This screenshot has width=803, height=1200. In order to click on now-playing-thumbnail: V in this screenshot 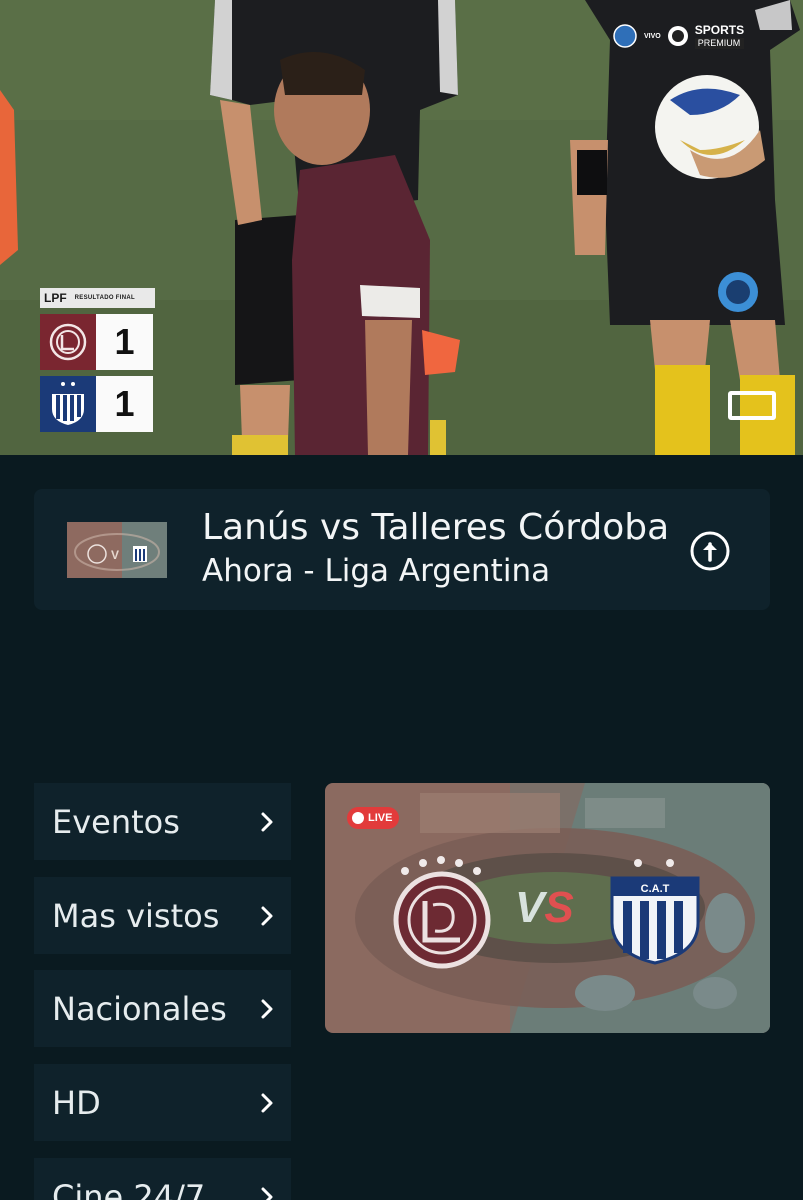, I will do `click(117, 550)`.